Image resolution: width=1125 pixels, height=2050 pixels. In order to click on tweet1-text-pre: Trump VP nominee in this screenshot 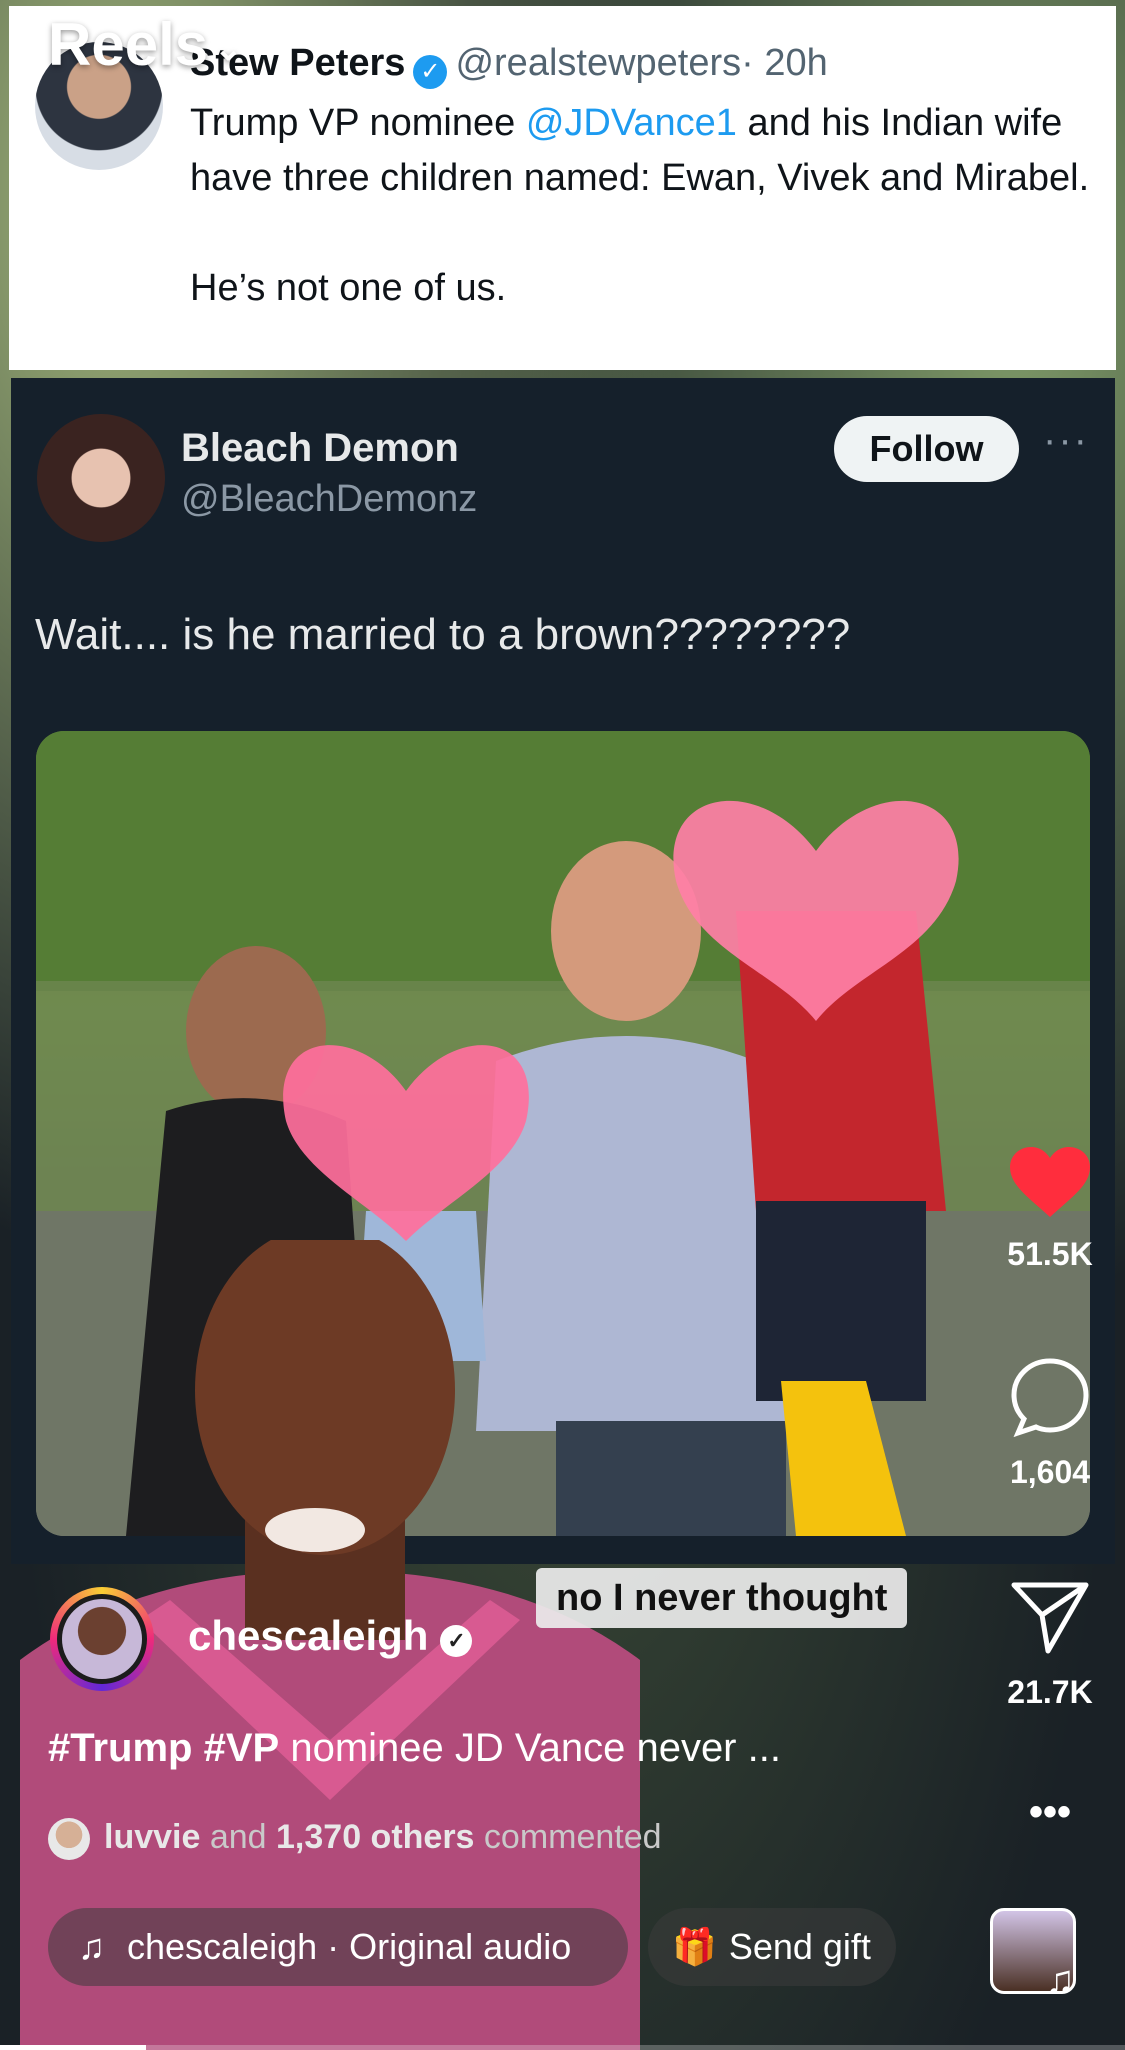, I will do `click(358, 123)`.